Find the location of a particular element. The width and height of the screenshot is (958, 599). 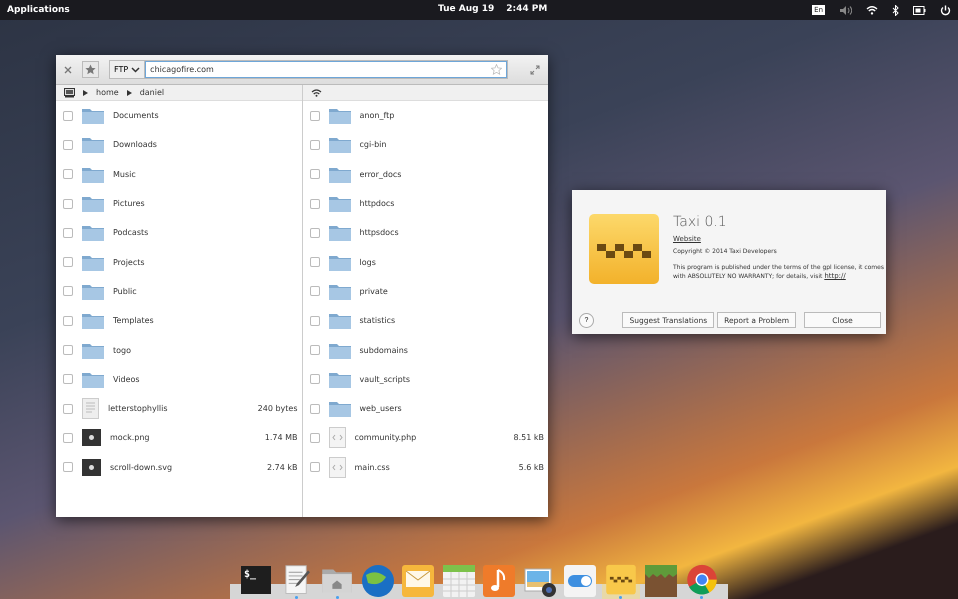

file-row: Public is located at coordinates (179, 291).